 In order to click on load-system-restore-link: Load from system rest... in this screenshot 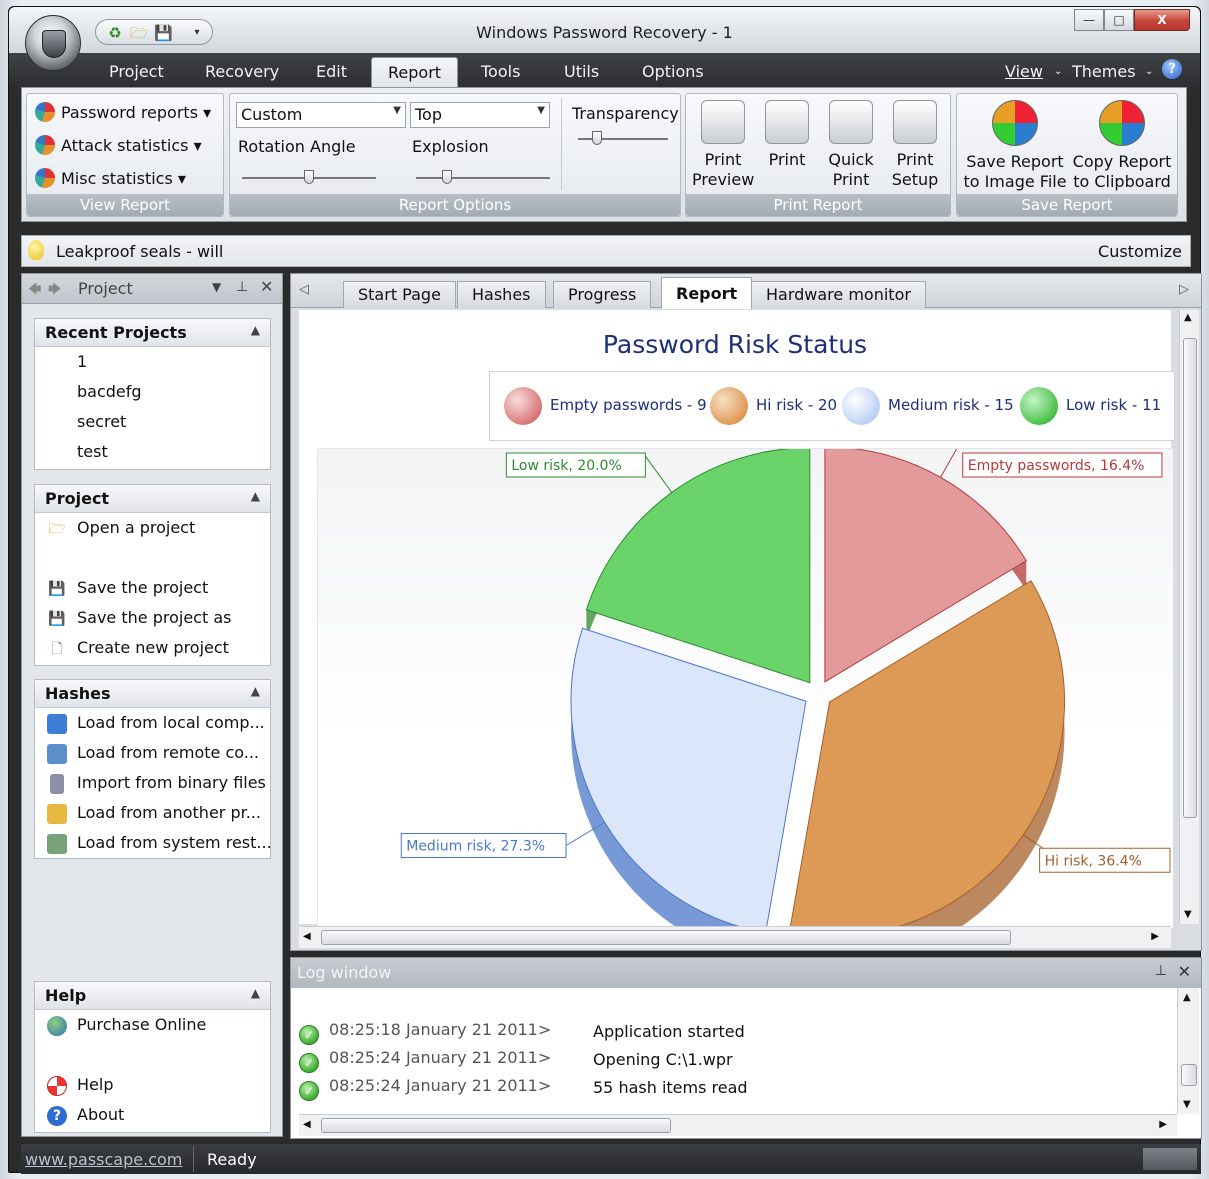, I will do `click(153, 843)`.